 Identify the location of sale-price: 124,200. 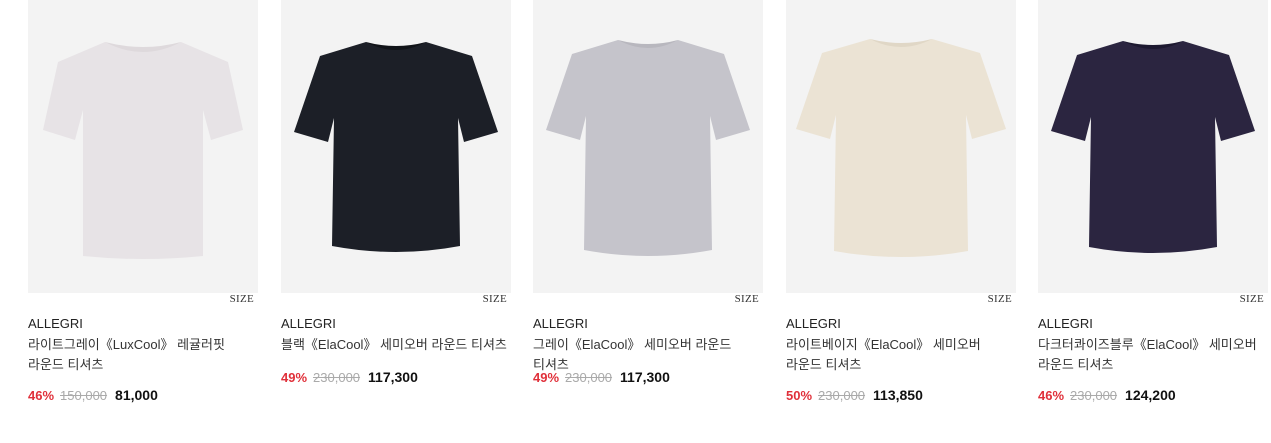
(1150, 395).